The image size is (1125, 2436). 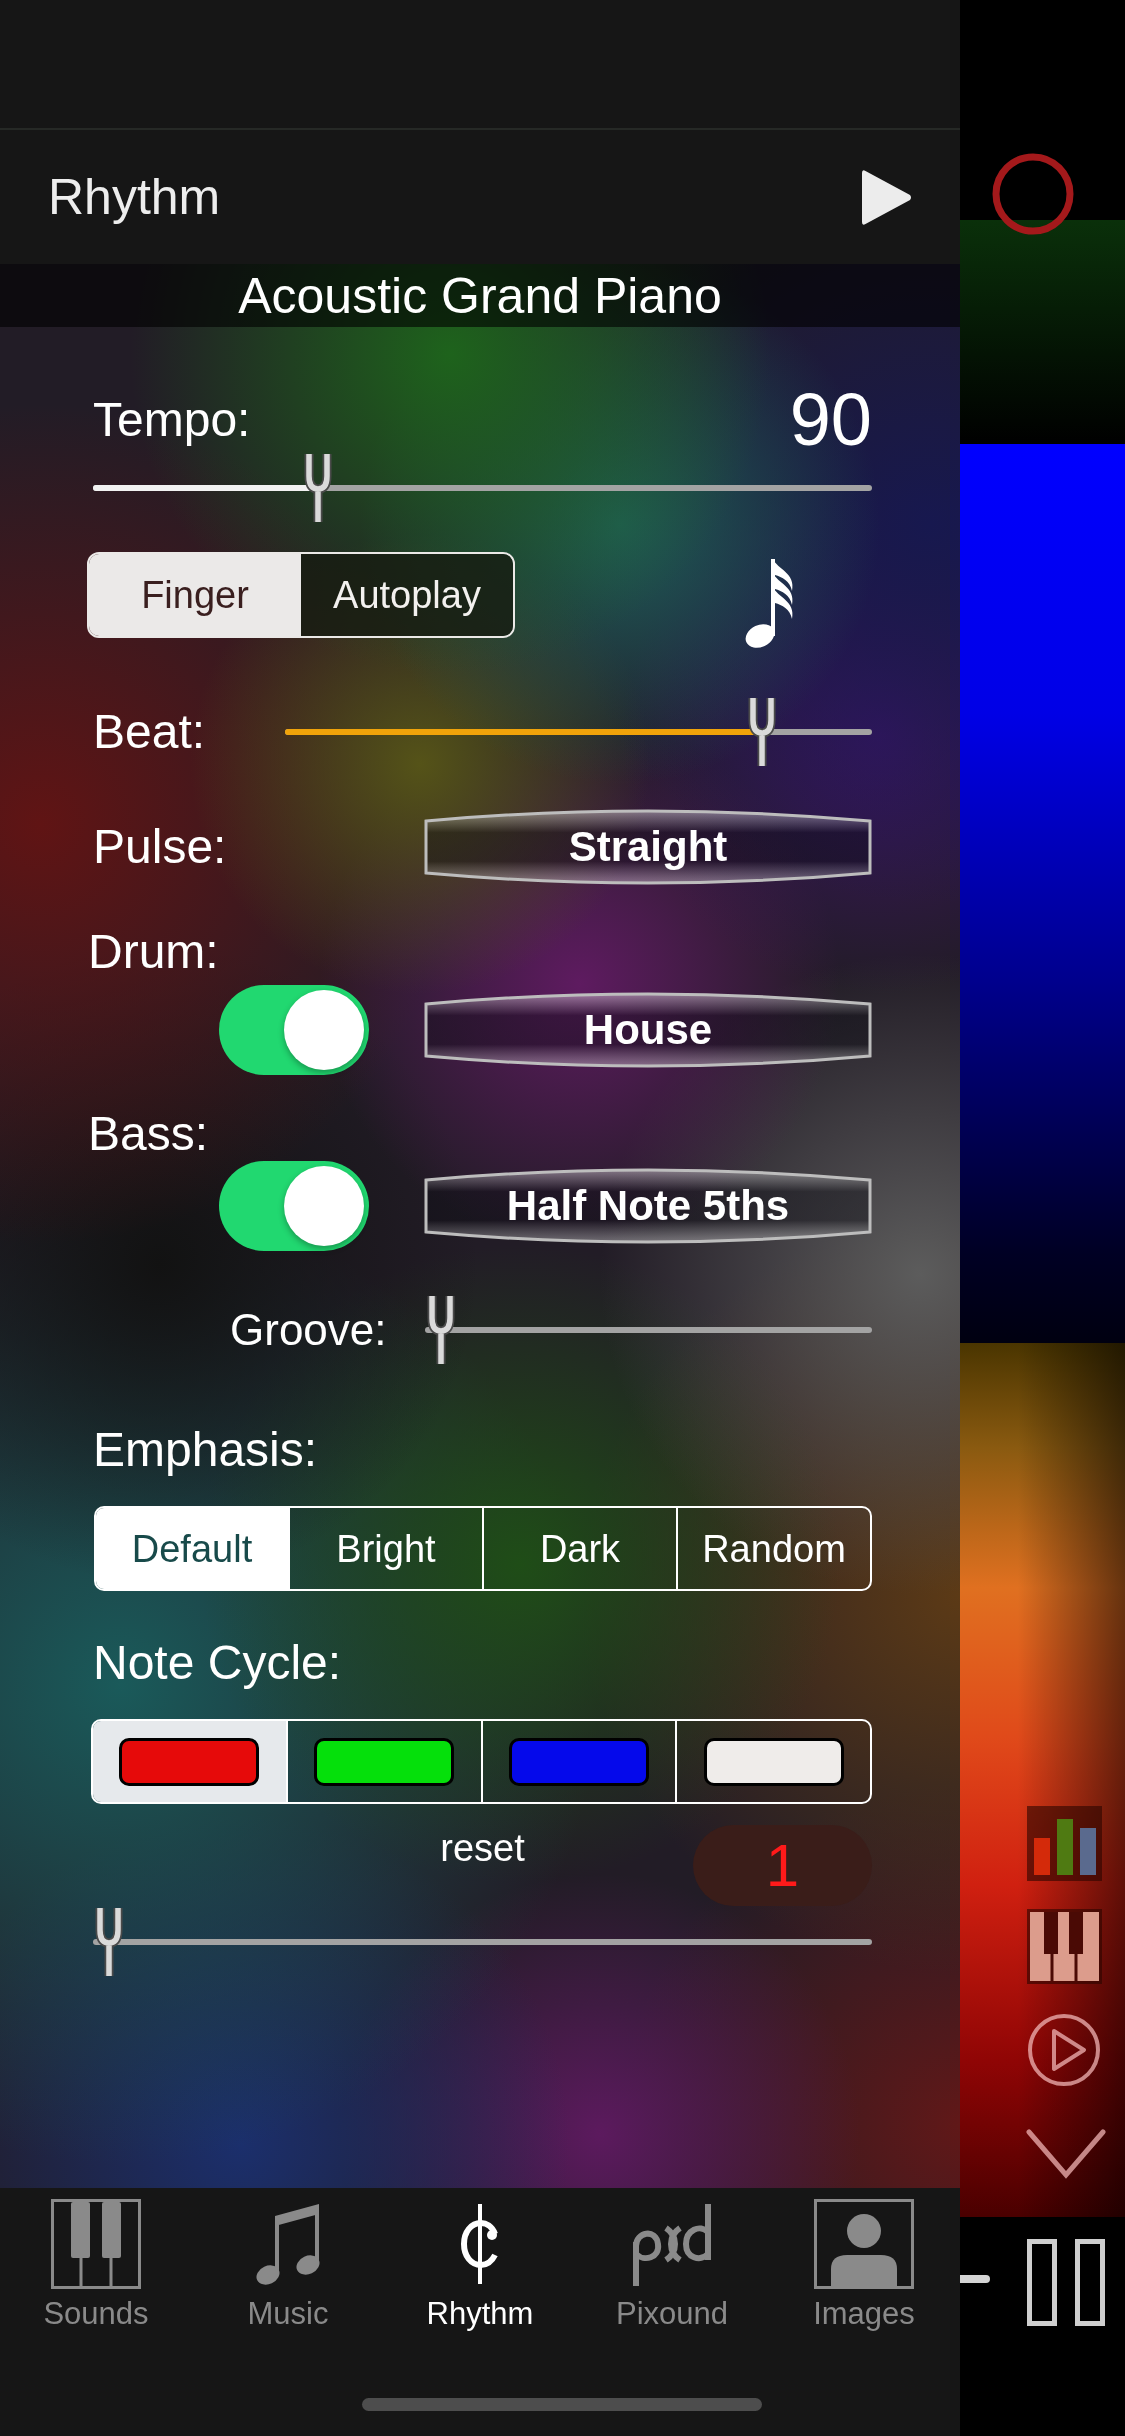 What do you see at coordinates (205, 1450) in the screenshot?
I see `emphasis-label: Emphasis:` at bounding box center [205, 1450].